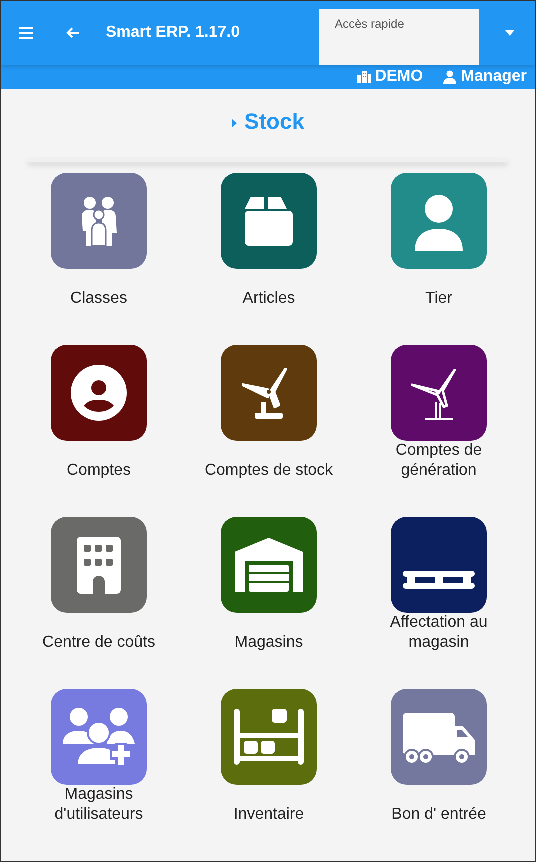 The height and width of the screenshot is (862, 536). Describe the element at coordinates (439, 461) in the screenshot. I see `tile-label: Comptes de génération` at that location.